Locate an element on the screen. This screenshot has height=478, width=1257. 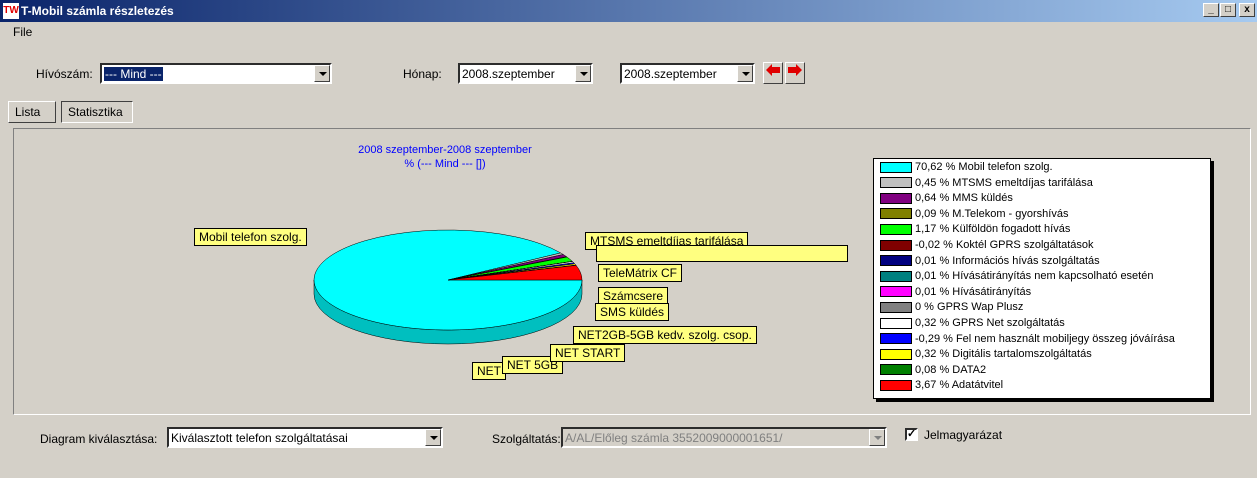
legend-item: 70,62 % Mobil telefon szolg. is located at coordinates (966, 168).